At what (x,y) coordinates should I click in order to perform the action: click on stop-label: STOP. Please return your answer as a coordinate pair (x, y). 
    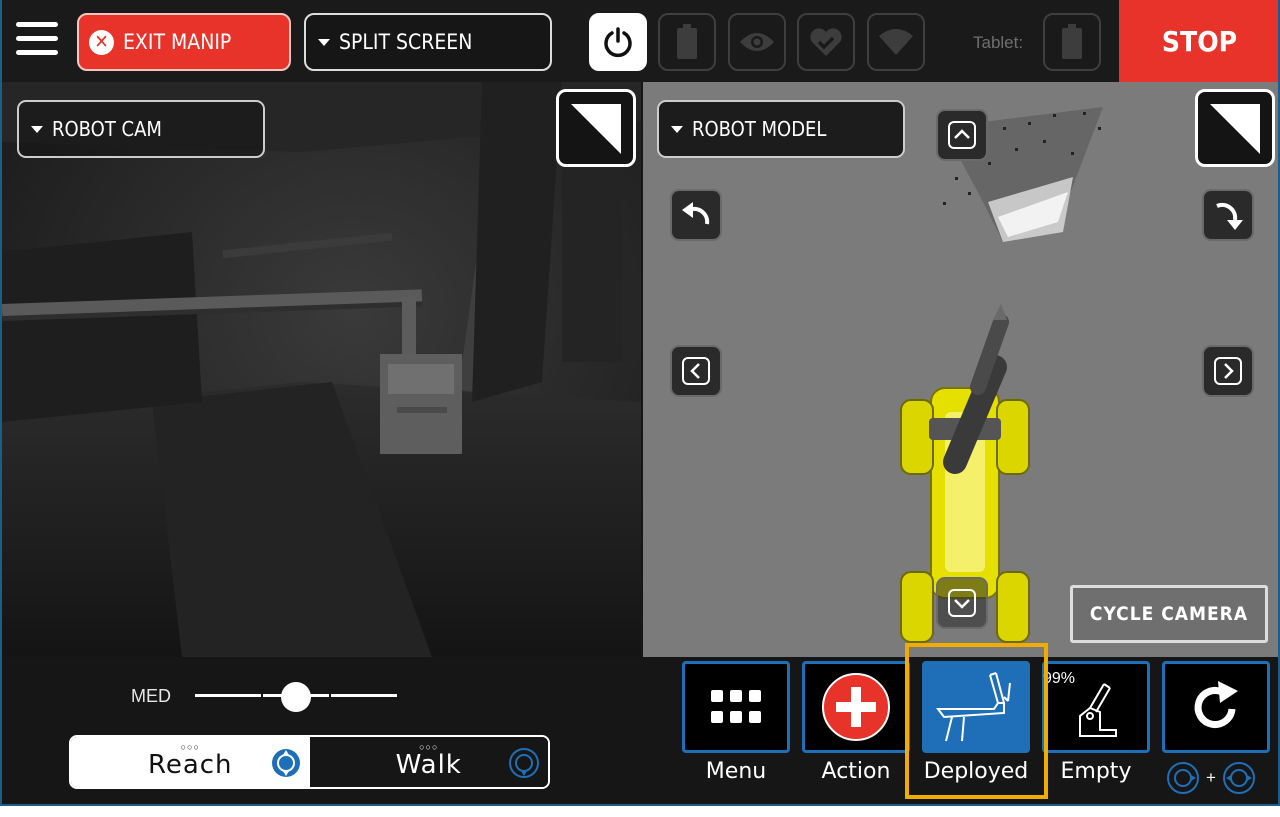
    Looking at the image, I should click on (1199, 41).